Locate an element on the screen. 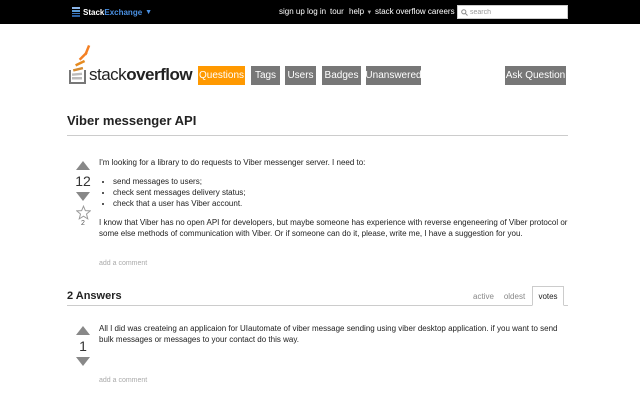  help-link: help ▼ is located at coordinates (360, 11).